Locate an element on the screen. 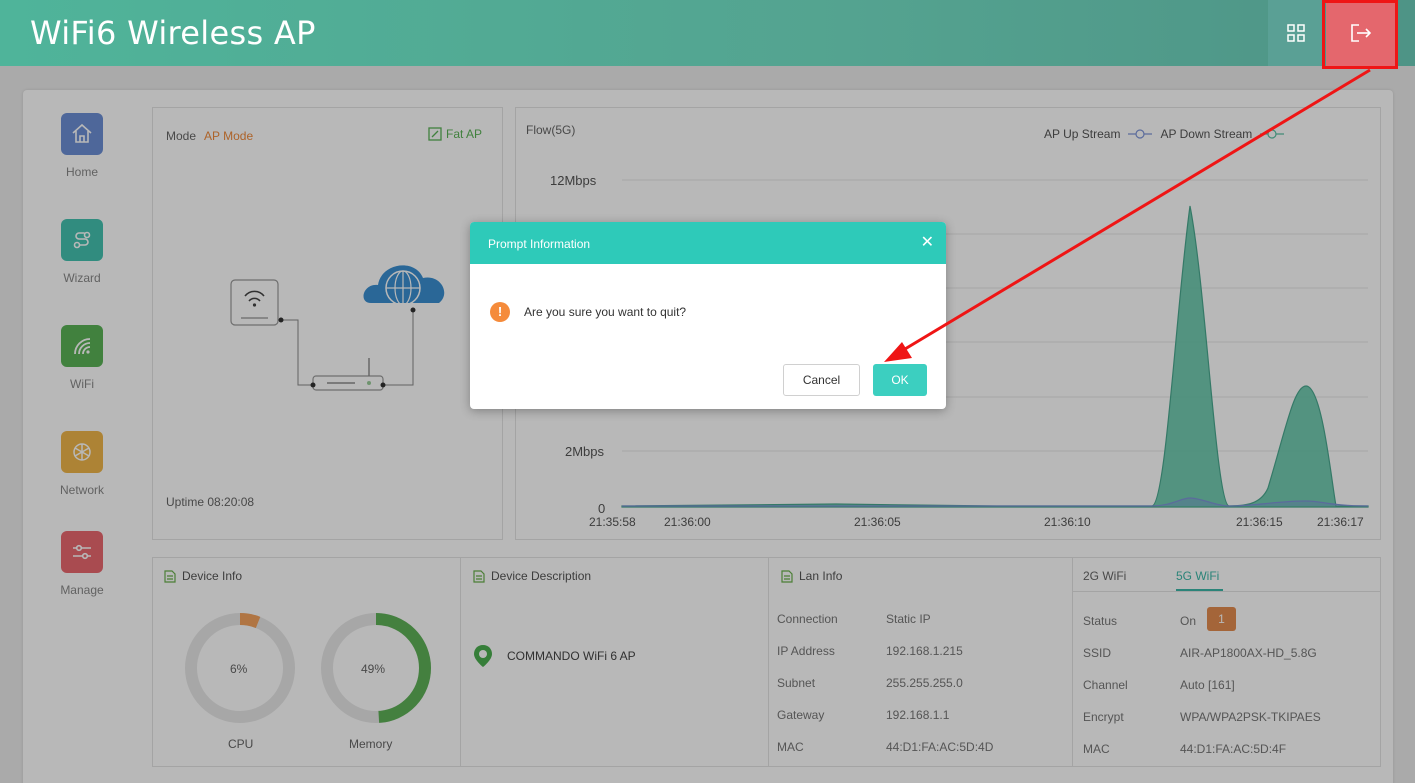 The height and width of the screenshot is (783, 1415). highlight-box is located at coordinates (1360, 34).